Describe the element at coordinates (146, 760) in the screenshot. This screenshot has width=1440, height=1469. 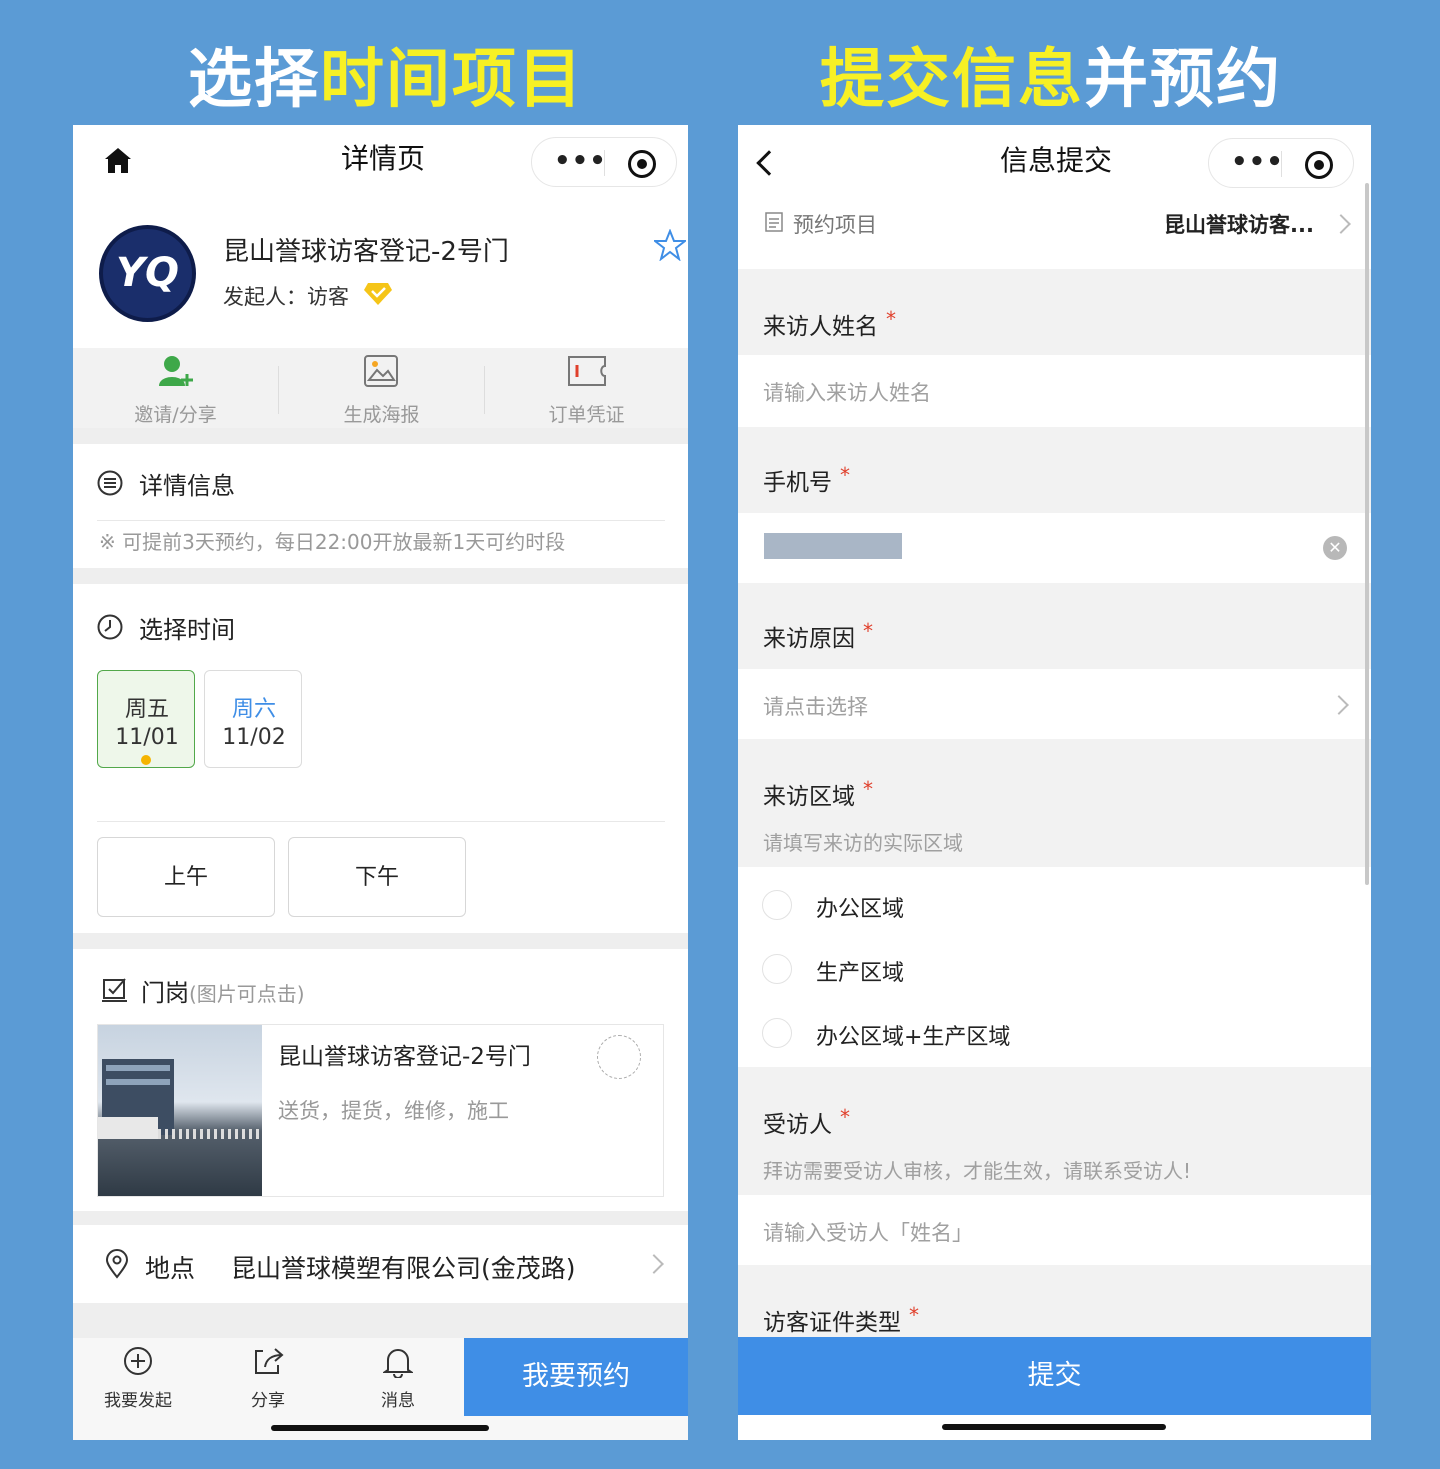
I see `available-dot` at that location.